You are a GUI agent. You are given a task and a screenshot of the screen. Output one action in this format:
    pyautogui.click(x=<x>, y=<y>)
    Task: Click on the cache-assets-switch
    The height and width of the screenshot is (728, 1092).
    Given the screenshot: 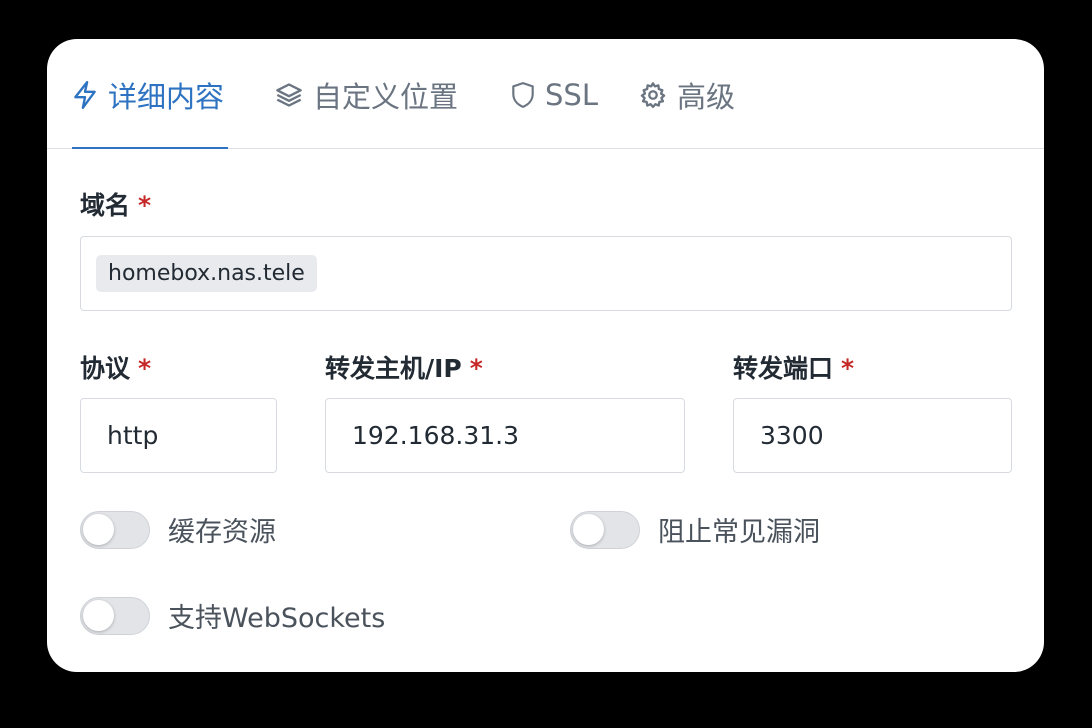 What is the action you would take?
    pyautogui.click(x=115, y=529)
    